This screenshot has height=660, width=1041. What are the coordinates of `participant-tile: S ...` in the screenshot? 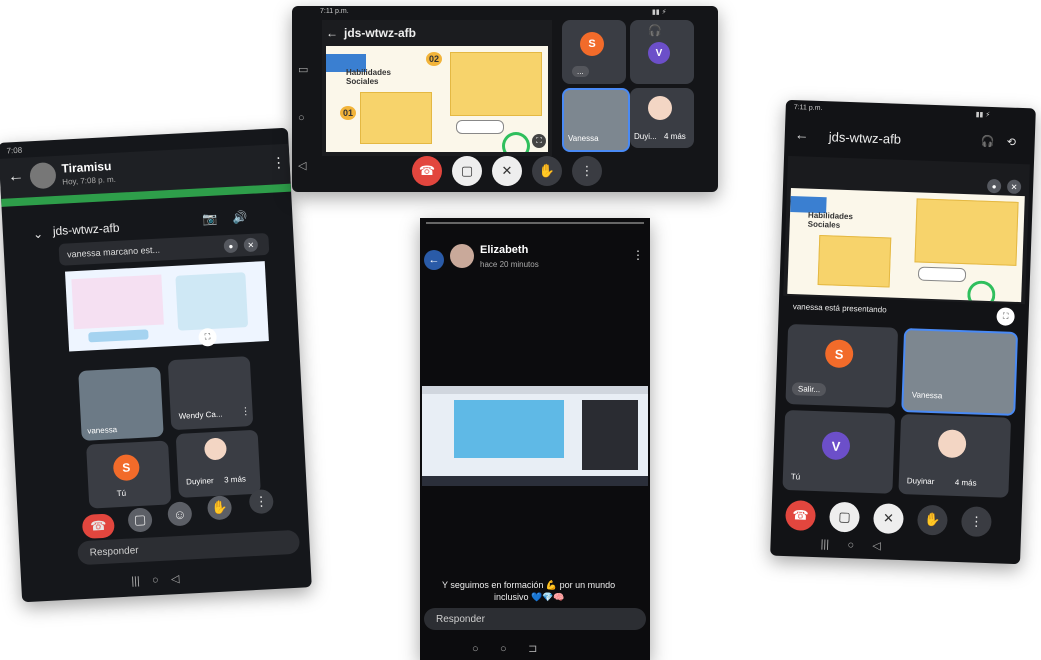 It's located at (594, 52).